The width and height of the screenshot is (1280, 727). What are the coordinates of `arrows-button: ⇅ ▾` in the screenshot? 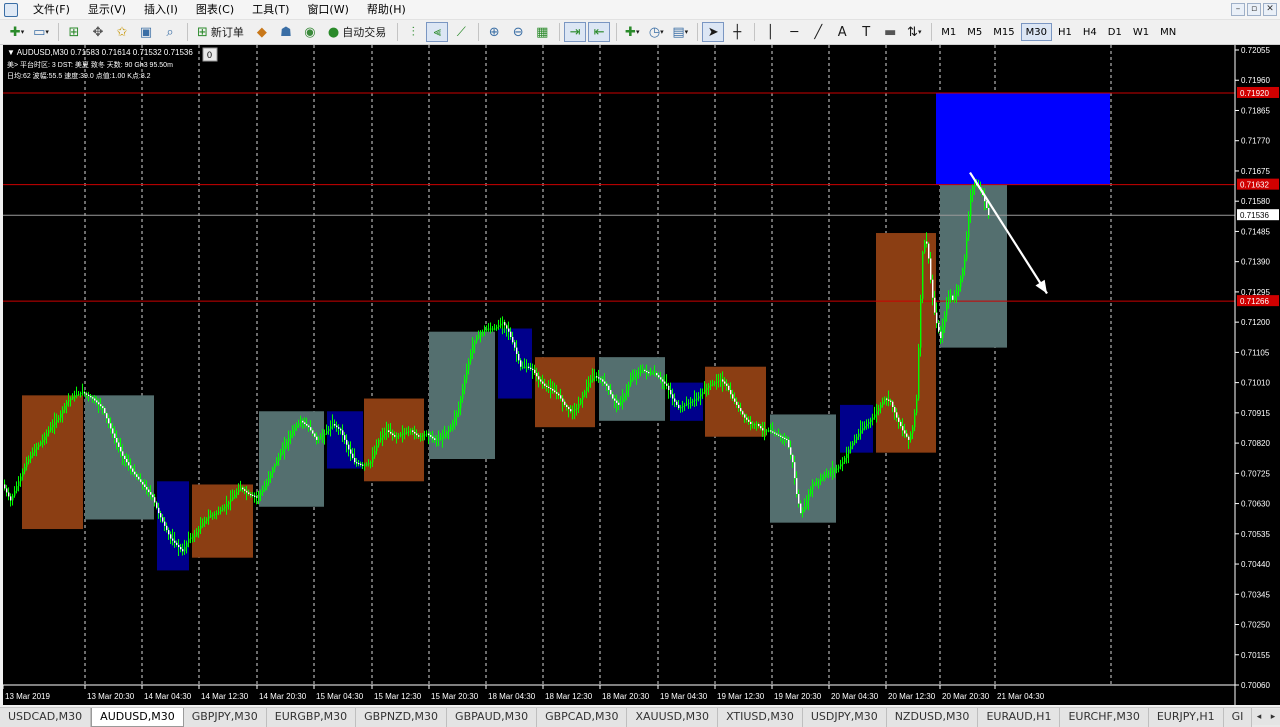 It's located at (914, 32).